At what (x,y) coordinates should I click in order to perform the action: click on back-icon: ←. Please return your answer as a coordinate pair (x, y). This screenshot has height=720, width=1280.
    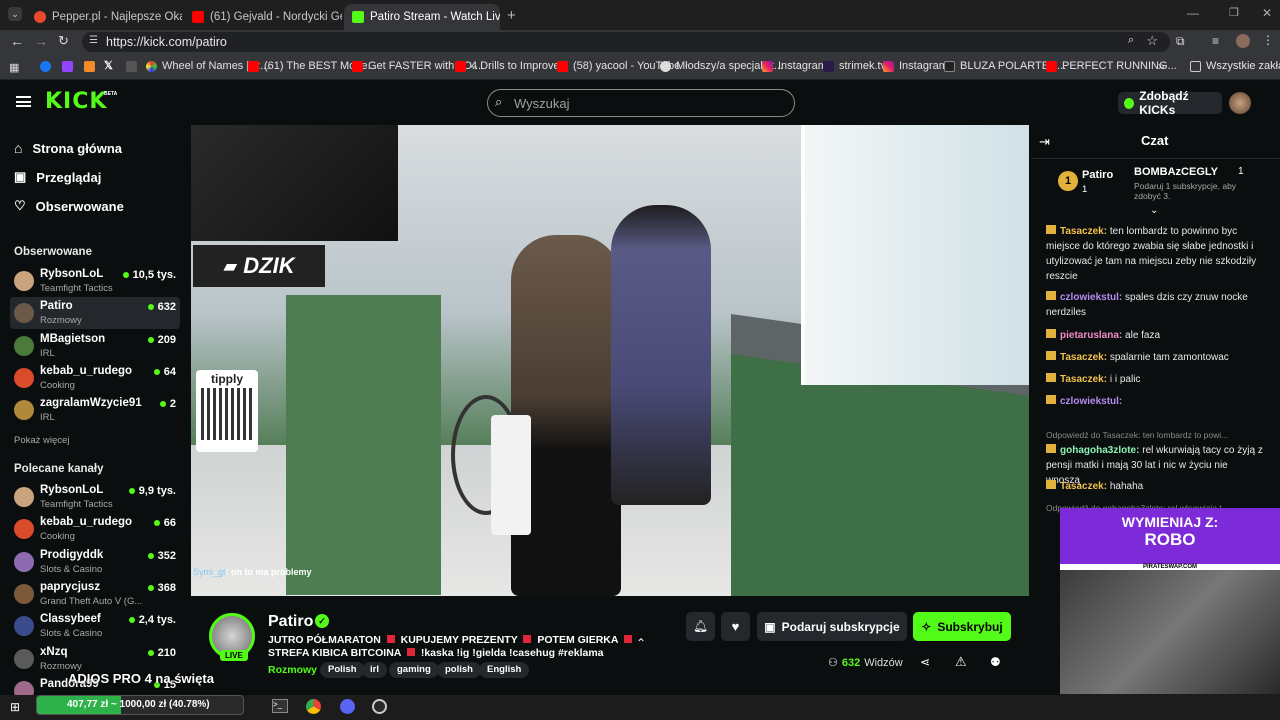
    Looking at the image, I should click on (17, 41).